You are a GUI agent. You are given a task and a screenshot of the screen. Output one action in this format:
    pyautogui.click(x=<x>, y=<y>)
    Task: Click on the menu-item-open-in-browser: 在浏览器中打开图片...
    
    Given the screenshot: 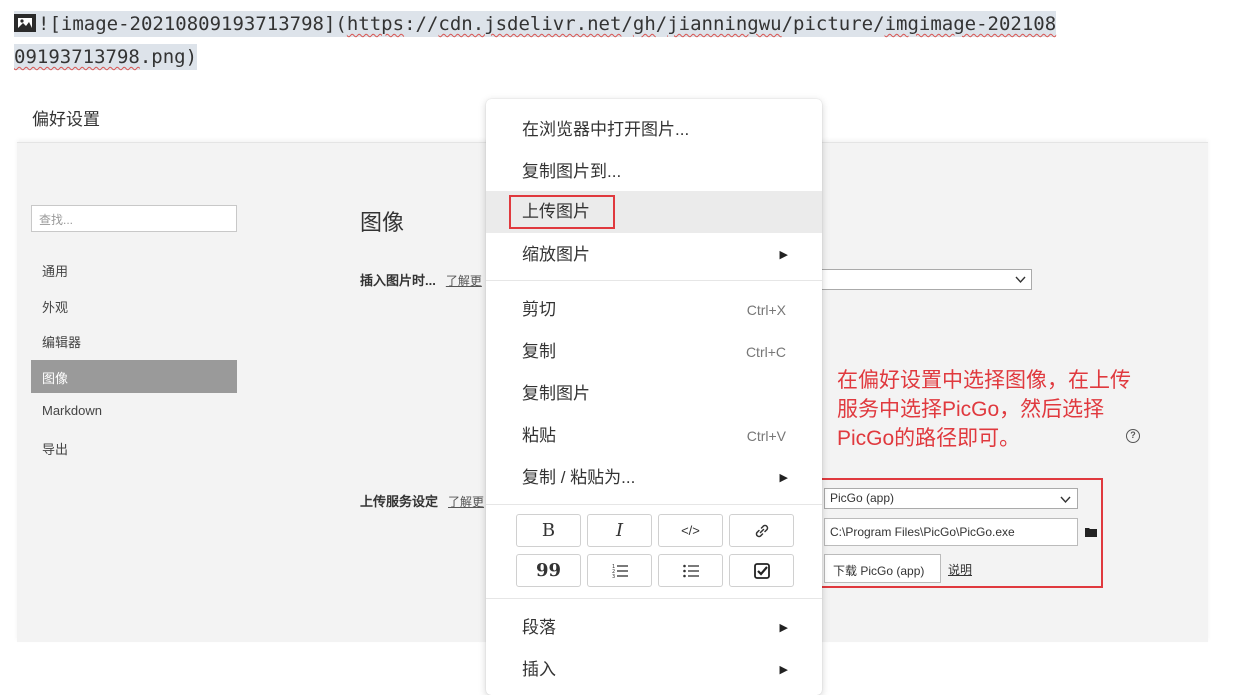 What is the action you would take?
    pyautogui.click(x=654, y=130)
    